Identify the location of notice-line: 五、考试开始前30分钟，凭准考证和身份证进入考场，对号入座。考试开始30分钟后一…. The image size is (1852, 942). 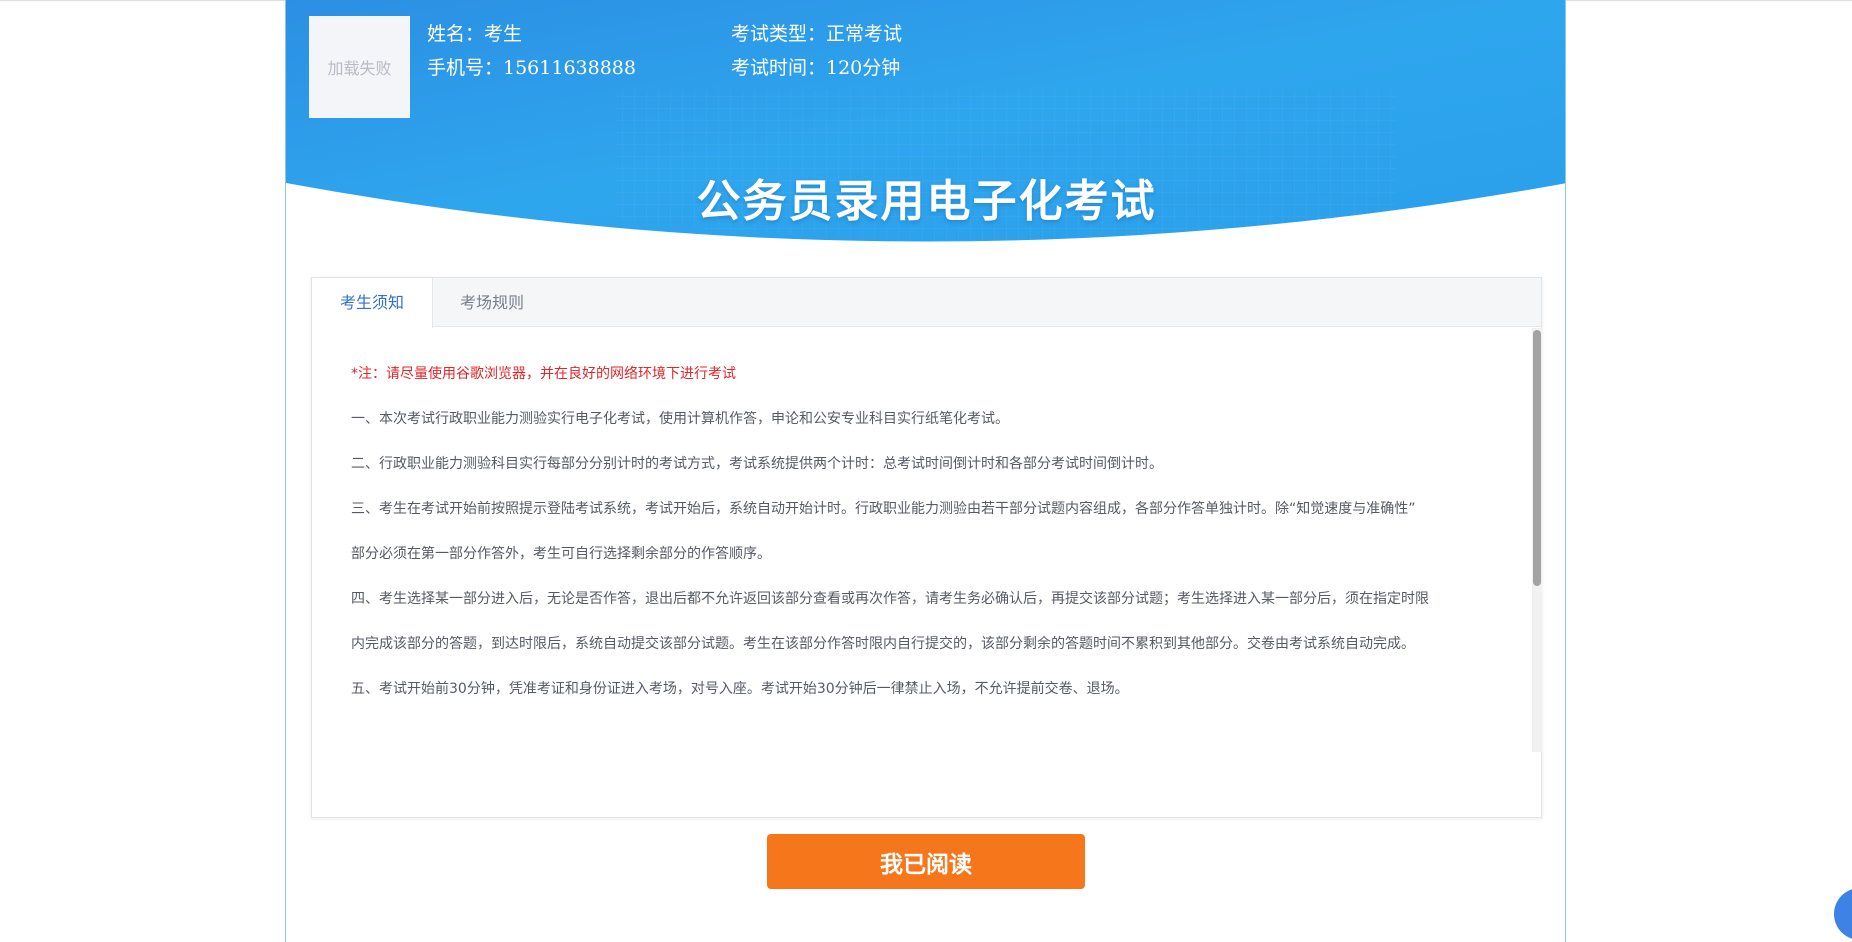
(740, 689).